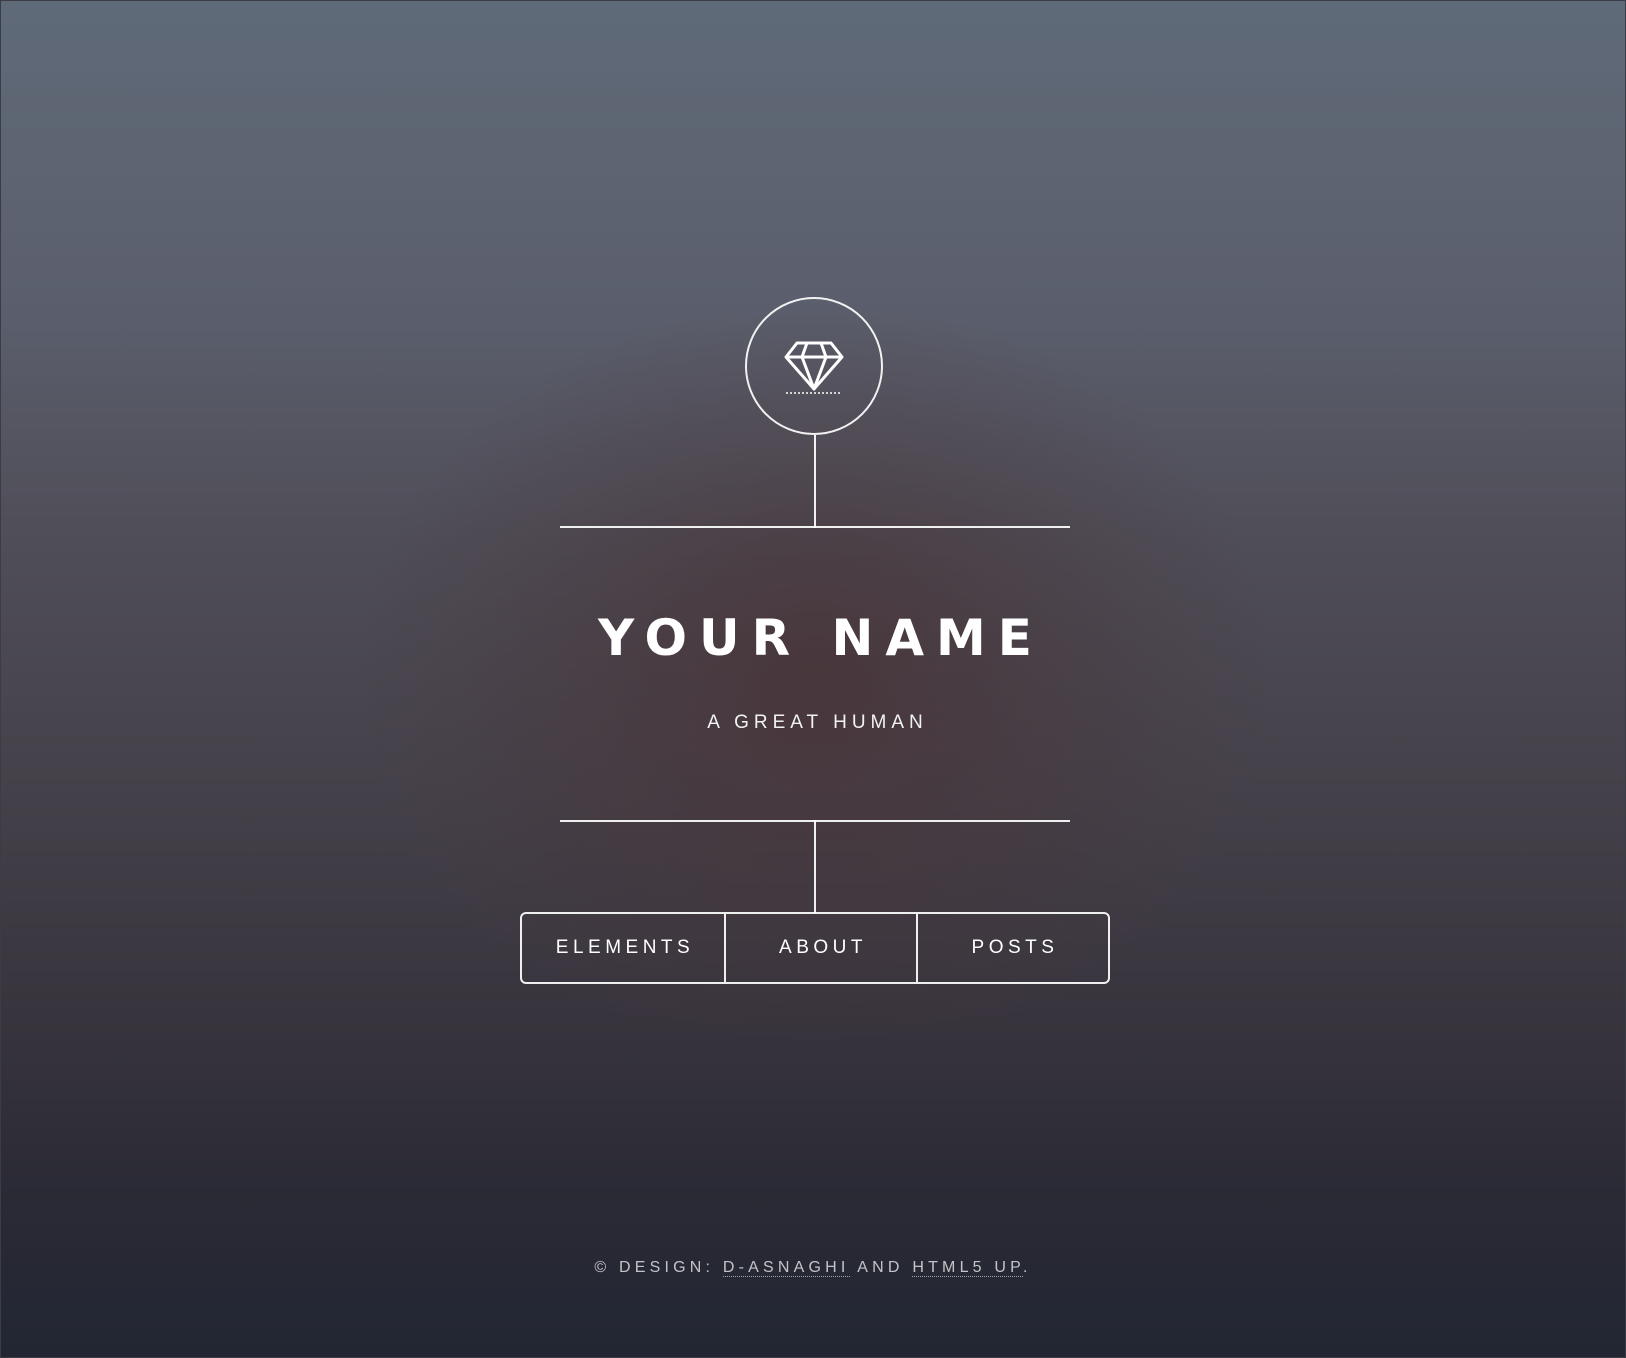 This screenshot has height=1358, width=1626. Describe the element at coordinates (654, 1267) in the screenshot. I see `footer-prefix: © DESIGN:` at that location.